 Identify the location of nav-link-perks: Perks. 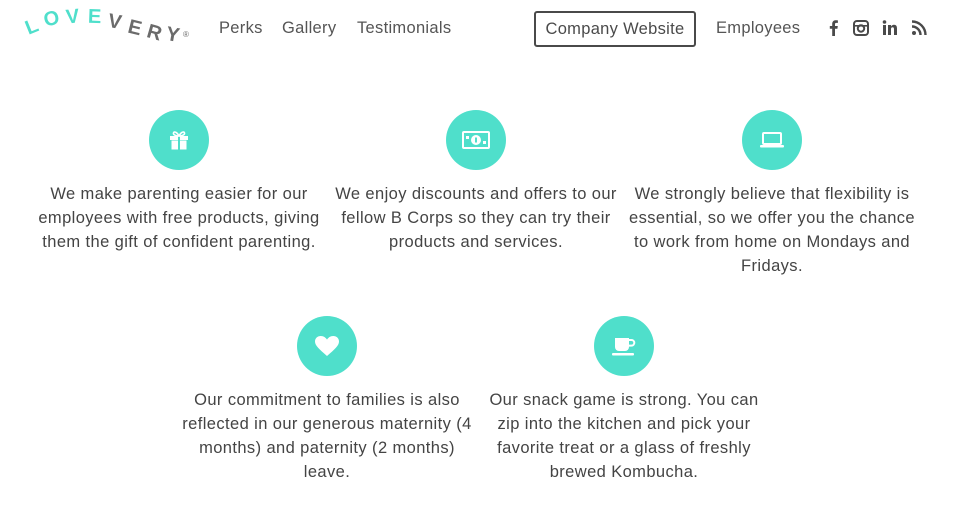
(241, 28).